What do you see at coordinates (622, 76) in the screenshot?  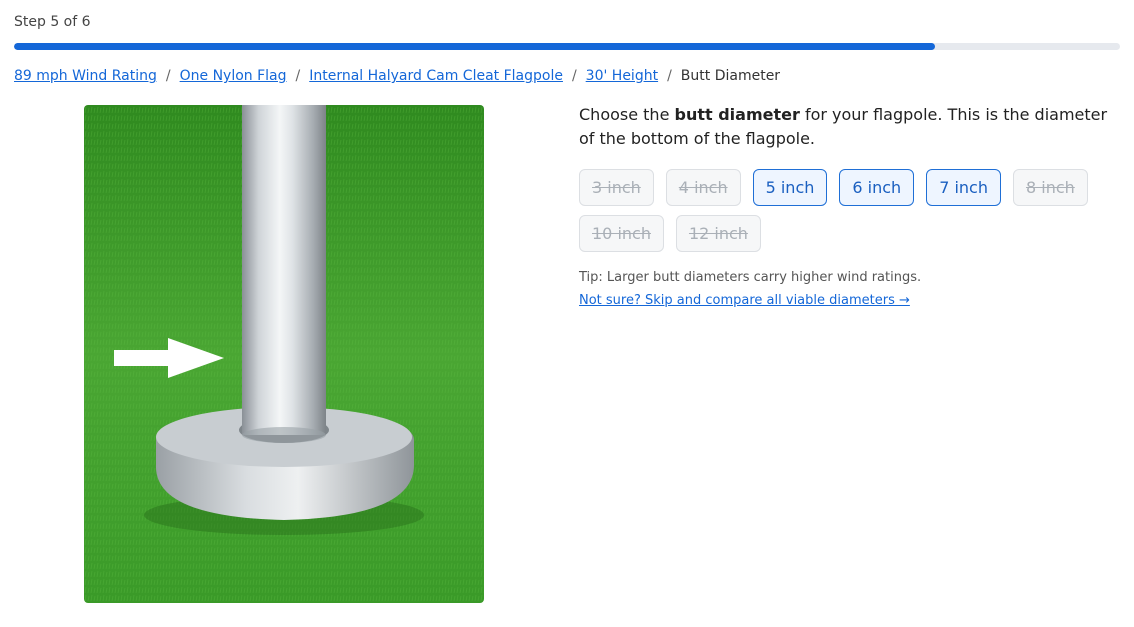 I see `breadcrumb-link-height: 30' Height` at bounding box center [622, 76].